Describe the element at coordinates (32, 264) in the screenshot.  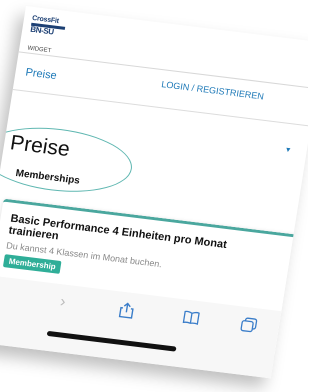
I see `membership-badge: Membership` at that location.